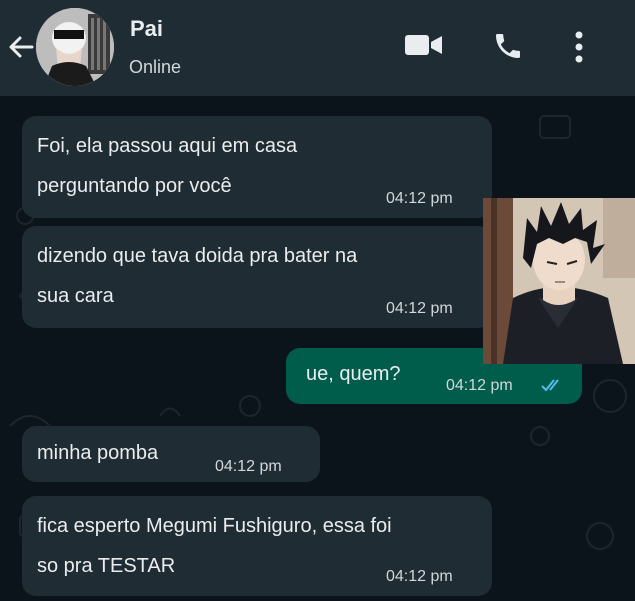  What do you see at coordinates (98, 453) in the screenshot?
I see `message-text: minha pomba` at bounding box center [98, 453].